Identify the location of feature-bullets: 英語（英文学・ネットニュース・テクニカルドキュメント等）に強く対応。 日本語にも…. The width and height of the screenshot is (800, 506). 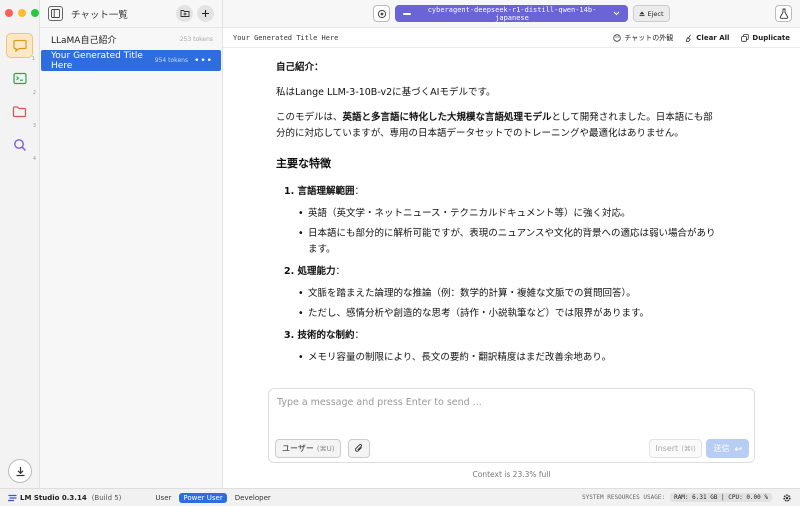
(500, 232).